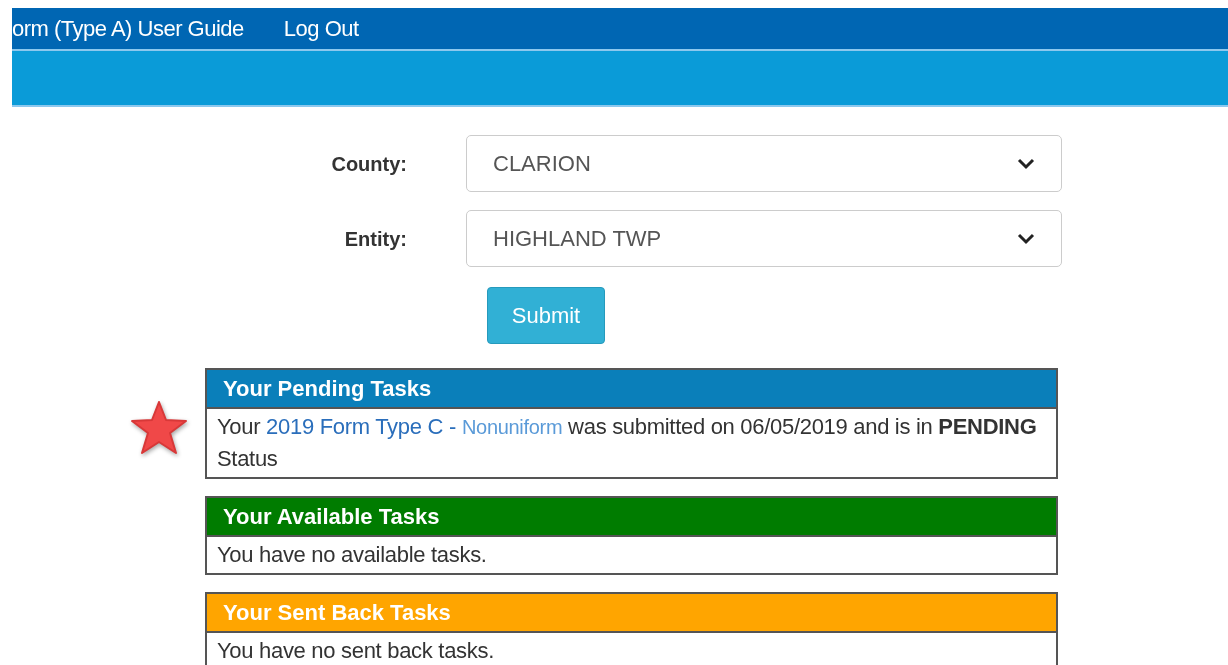 The image size is (1228, 665). Describe the element at coordinates (321, 28) in the screenshot. I see `nav-link: Log Out` at that location.